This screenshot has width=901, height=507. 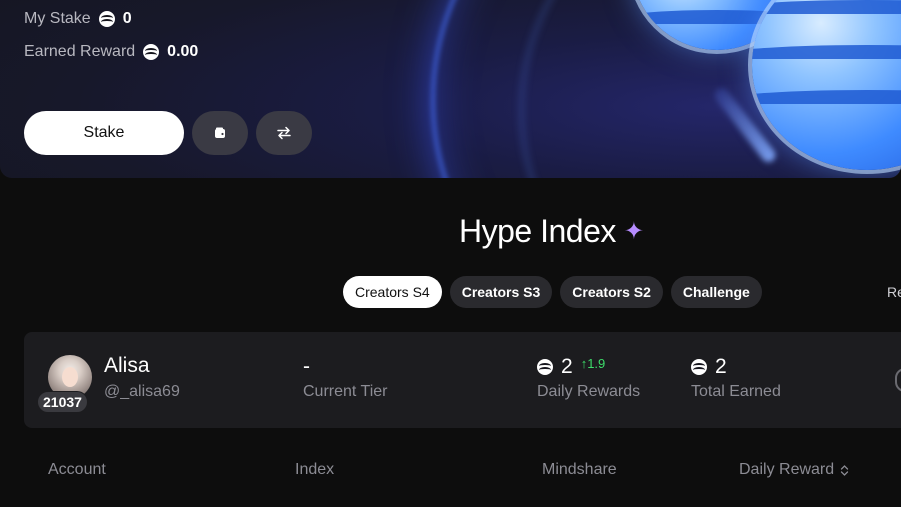 What do you see at coordinates (716, 292) in the screenshot?
I see `tab-challenge: Challenge` at bounding box center [716, 292].